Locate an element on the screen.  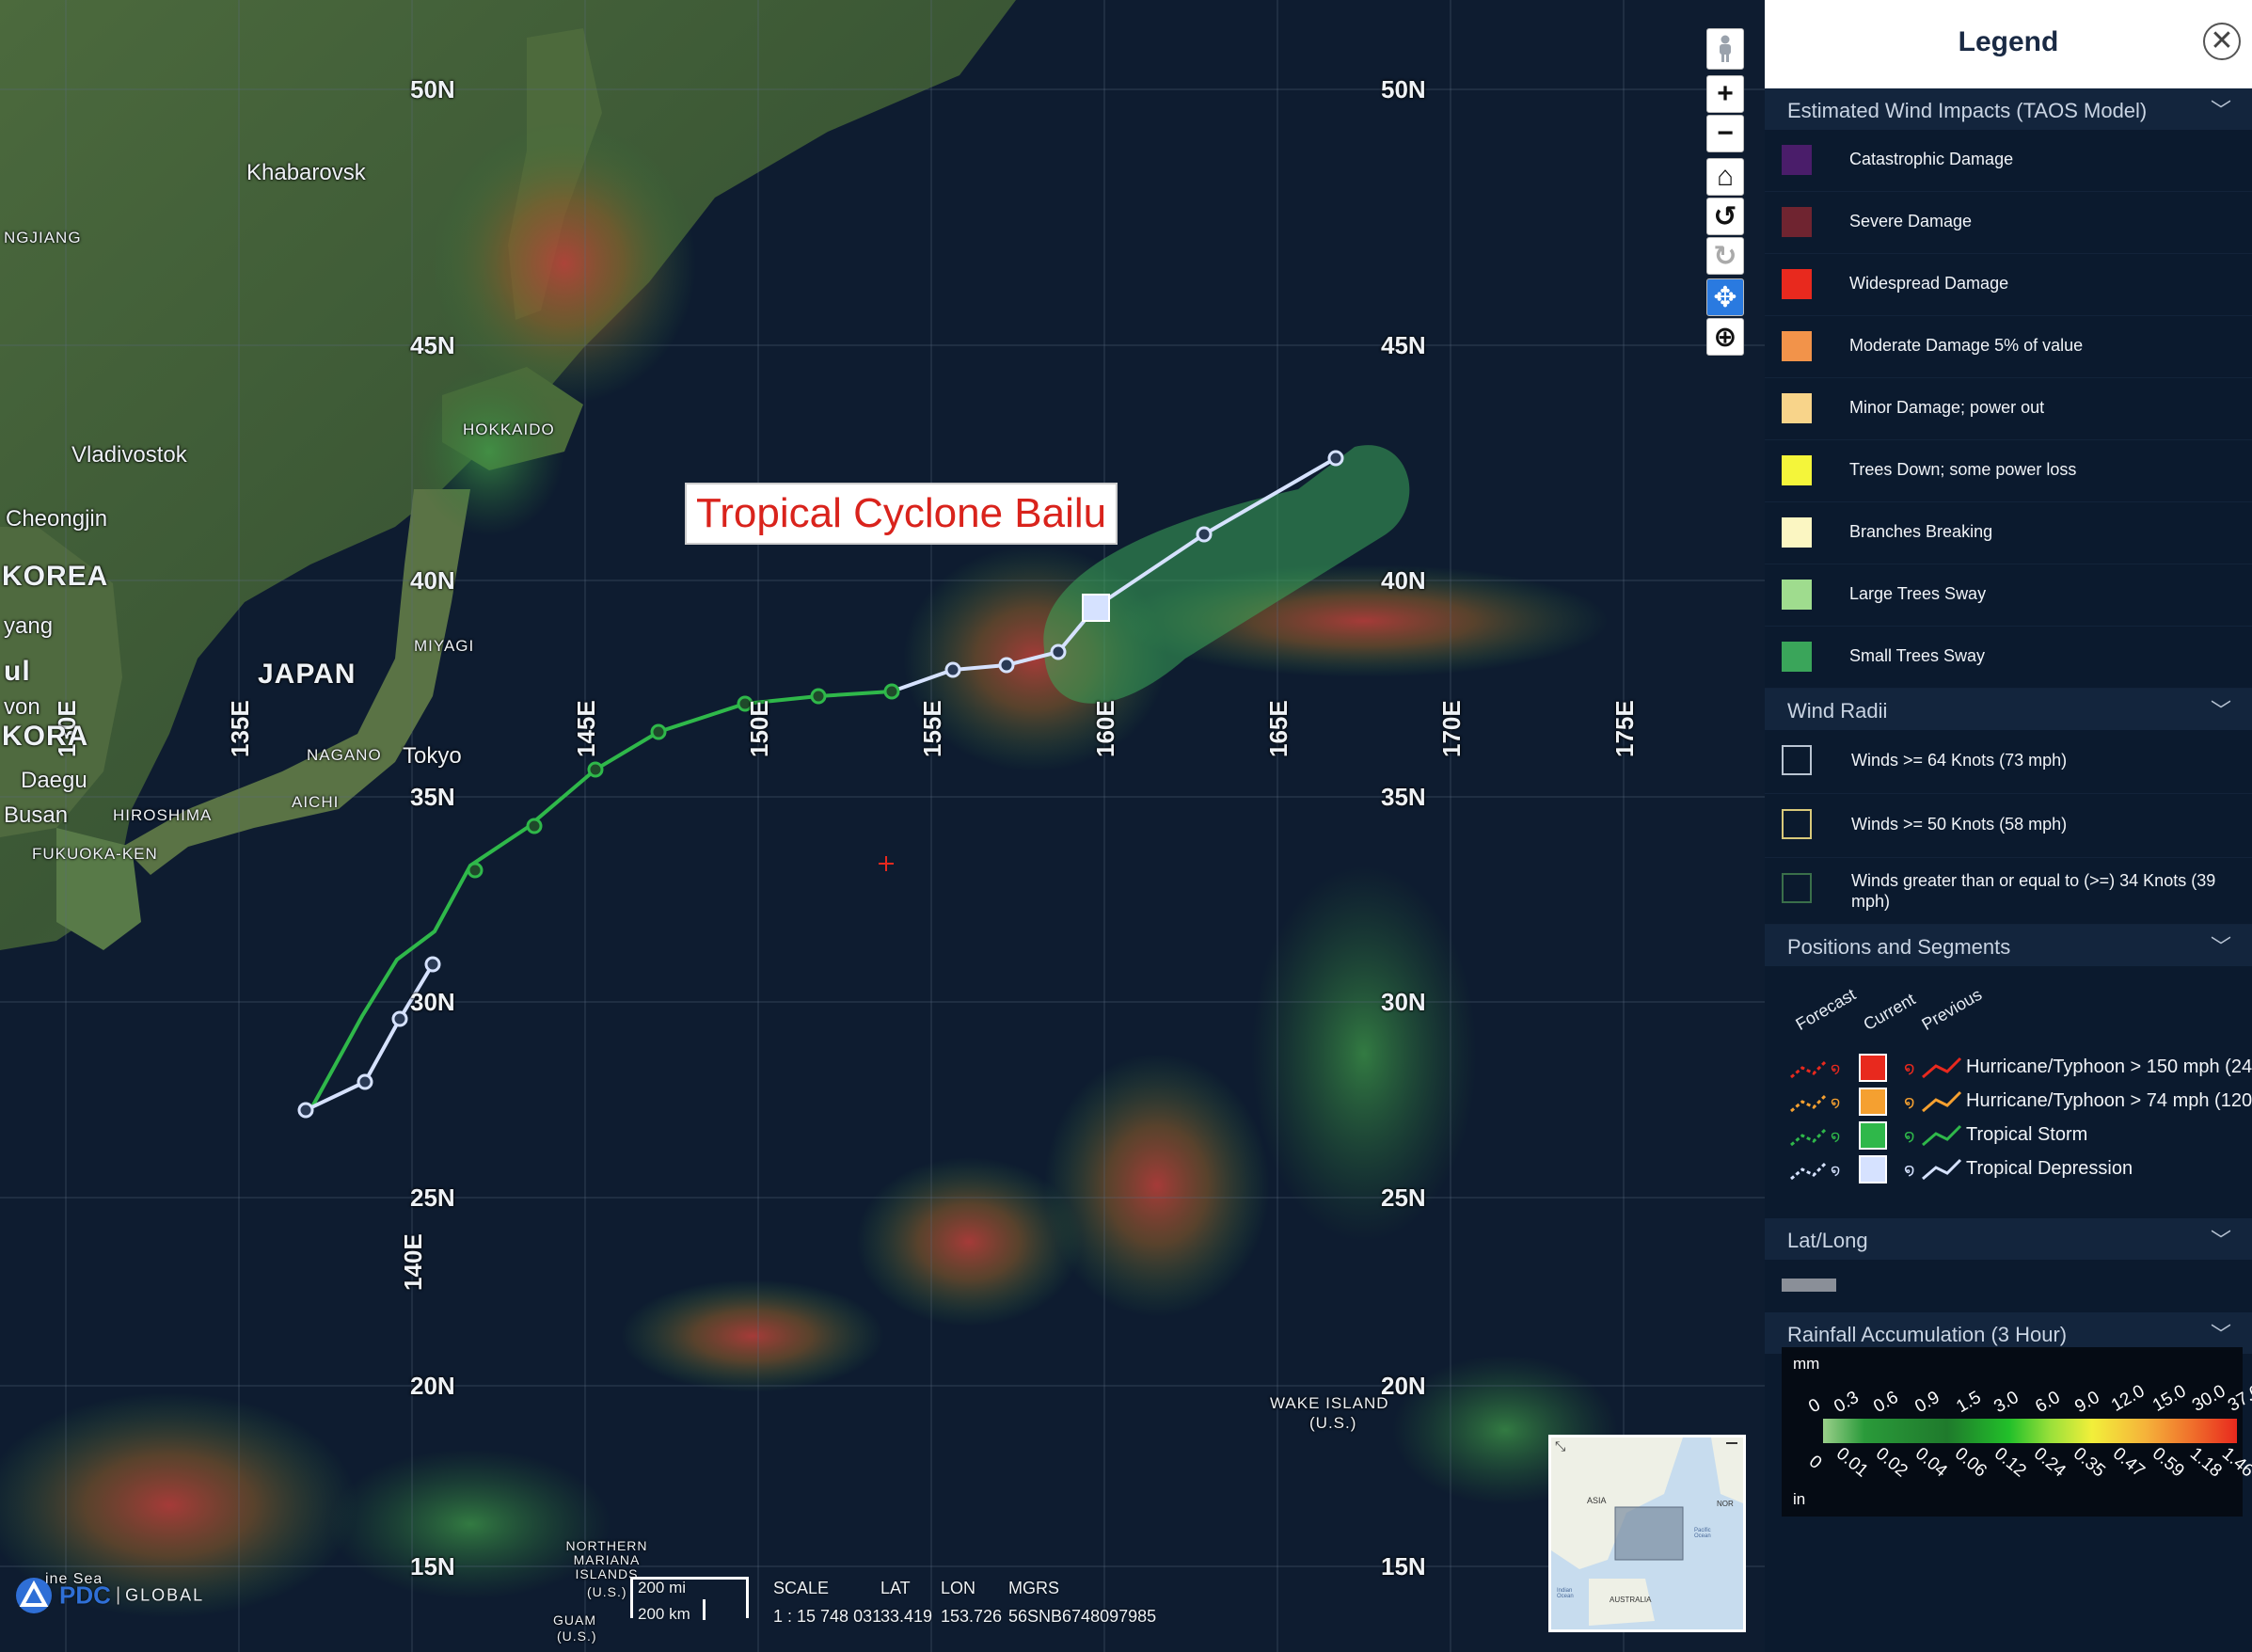
rotate-left-button: ↺ is located at coordinates (1725, 216).